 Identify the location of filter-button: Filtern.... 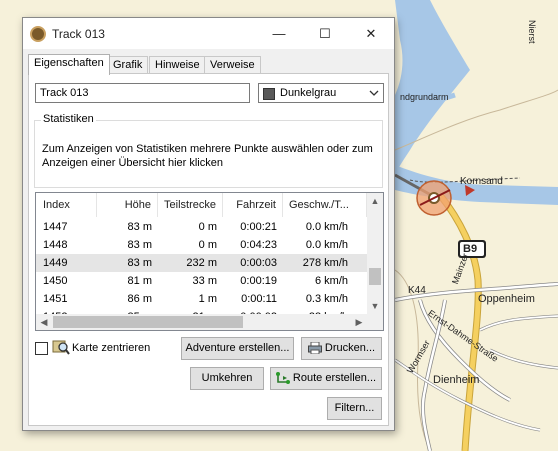
(354, 408).